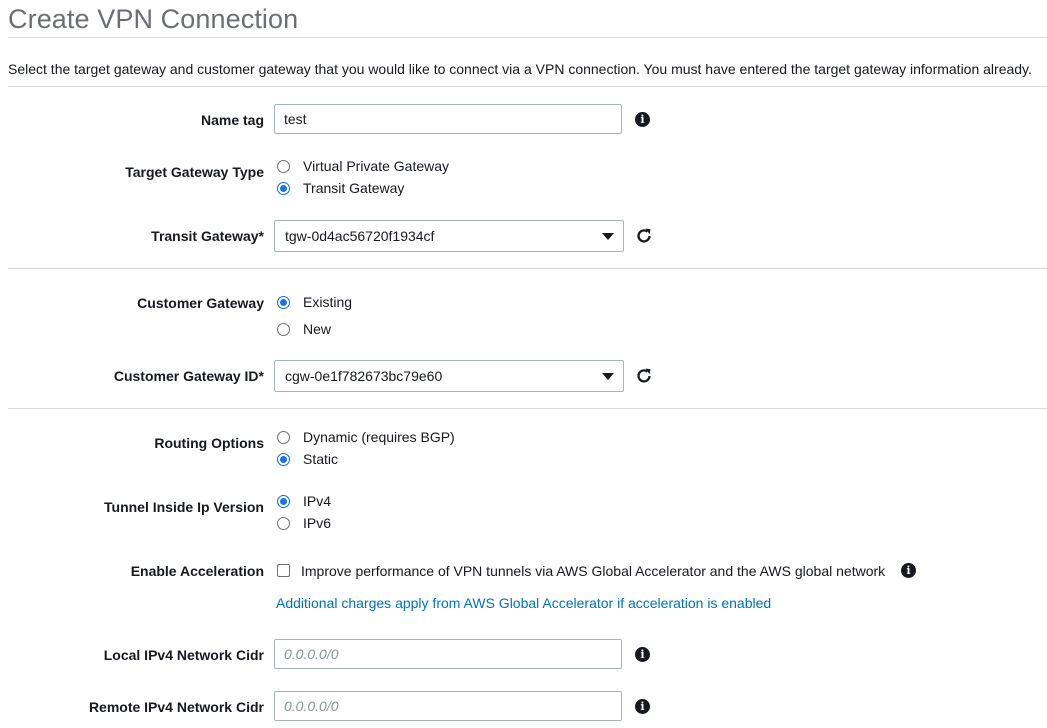 The width and height of the screenshot is (1047, 728). Describe the element at coordinates (328, 302) in the screenshot. I see `radio-label: Existing` at that location.